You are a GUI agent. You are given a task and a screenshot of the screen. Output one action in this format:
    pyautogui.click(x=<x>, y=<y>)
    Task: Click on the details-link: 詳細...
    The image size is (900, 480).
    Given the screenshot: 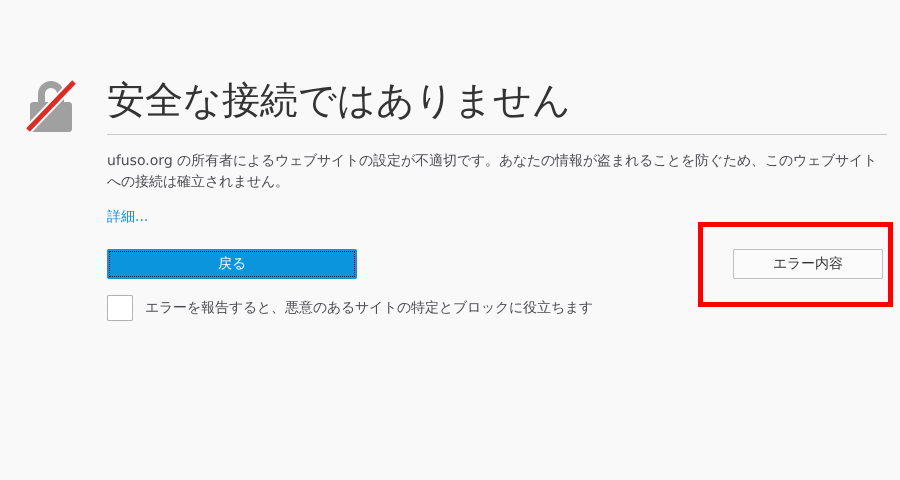 What is the action you would take?
    pyautogui.click(x=127, y=217)
    